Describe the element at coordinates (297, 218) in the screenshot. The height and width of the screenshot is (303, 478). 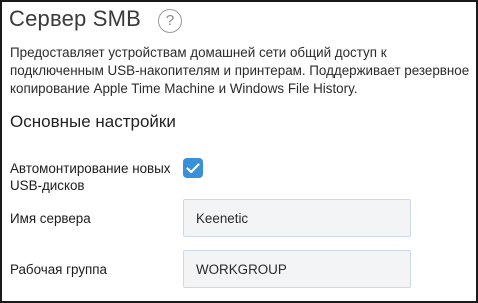
I see `server-name-input` at that location.